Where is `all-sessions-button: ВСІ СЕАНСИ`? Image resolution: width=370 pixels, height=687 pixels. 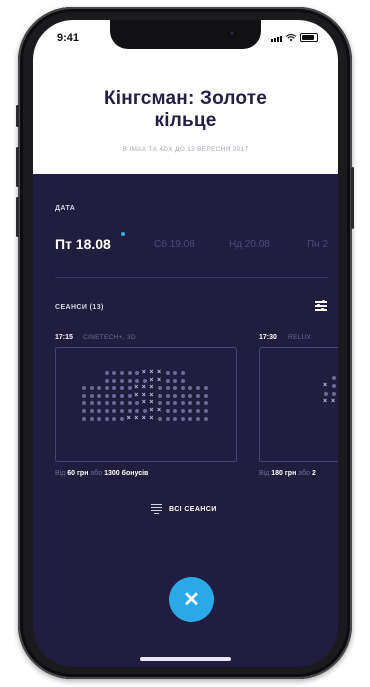
all-sessions-button: ВСІ СЕАНСИ is located at coordinates (184, 509).